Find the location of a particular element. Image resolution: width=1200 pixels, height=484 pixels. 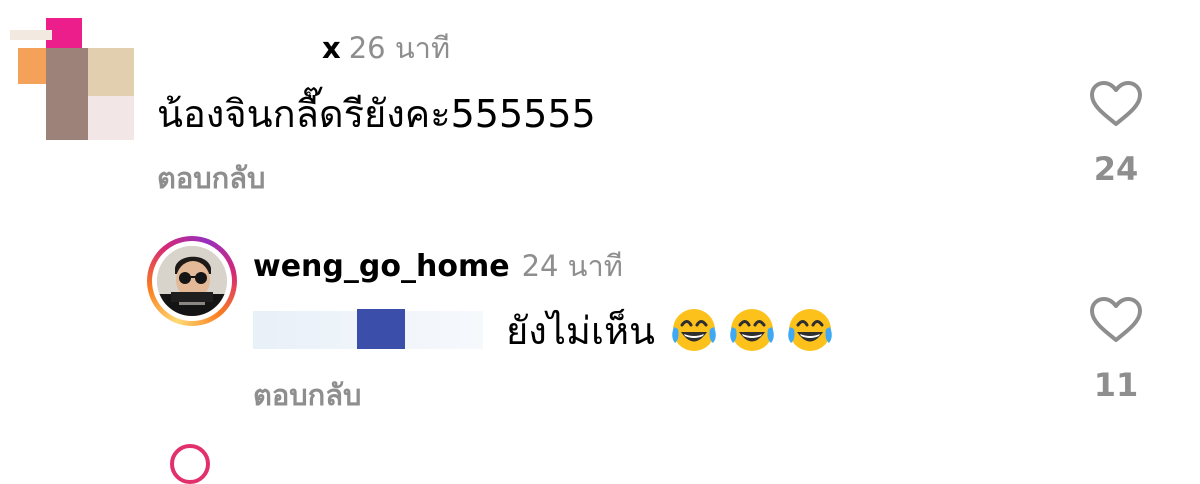

username-fragment: x is located at coordinates (331, 48).